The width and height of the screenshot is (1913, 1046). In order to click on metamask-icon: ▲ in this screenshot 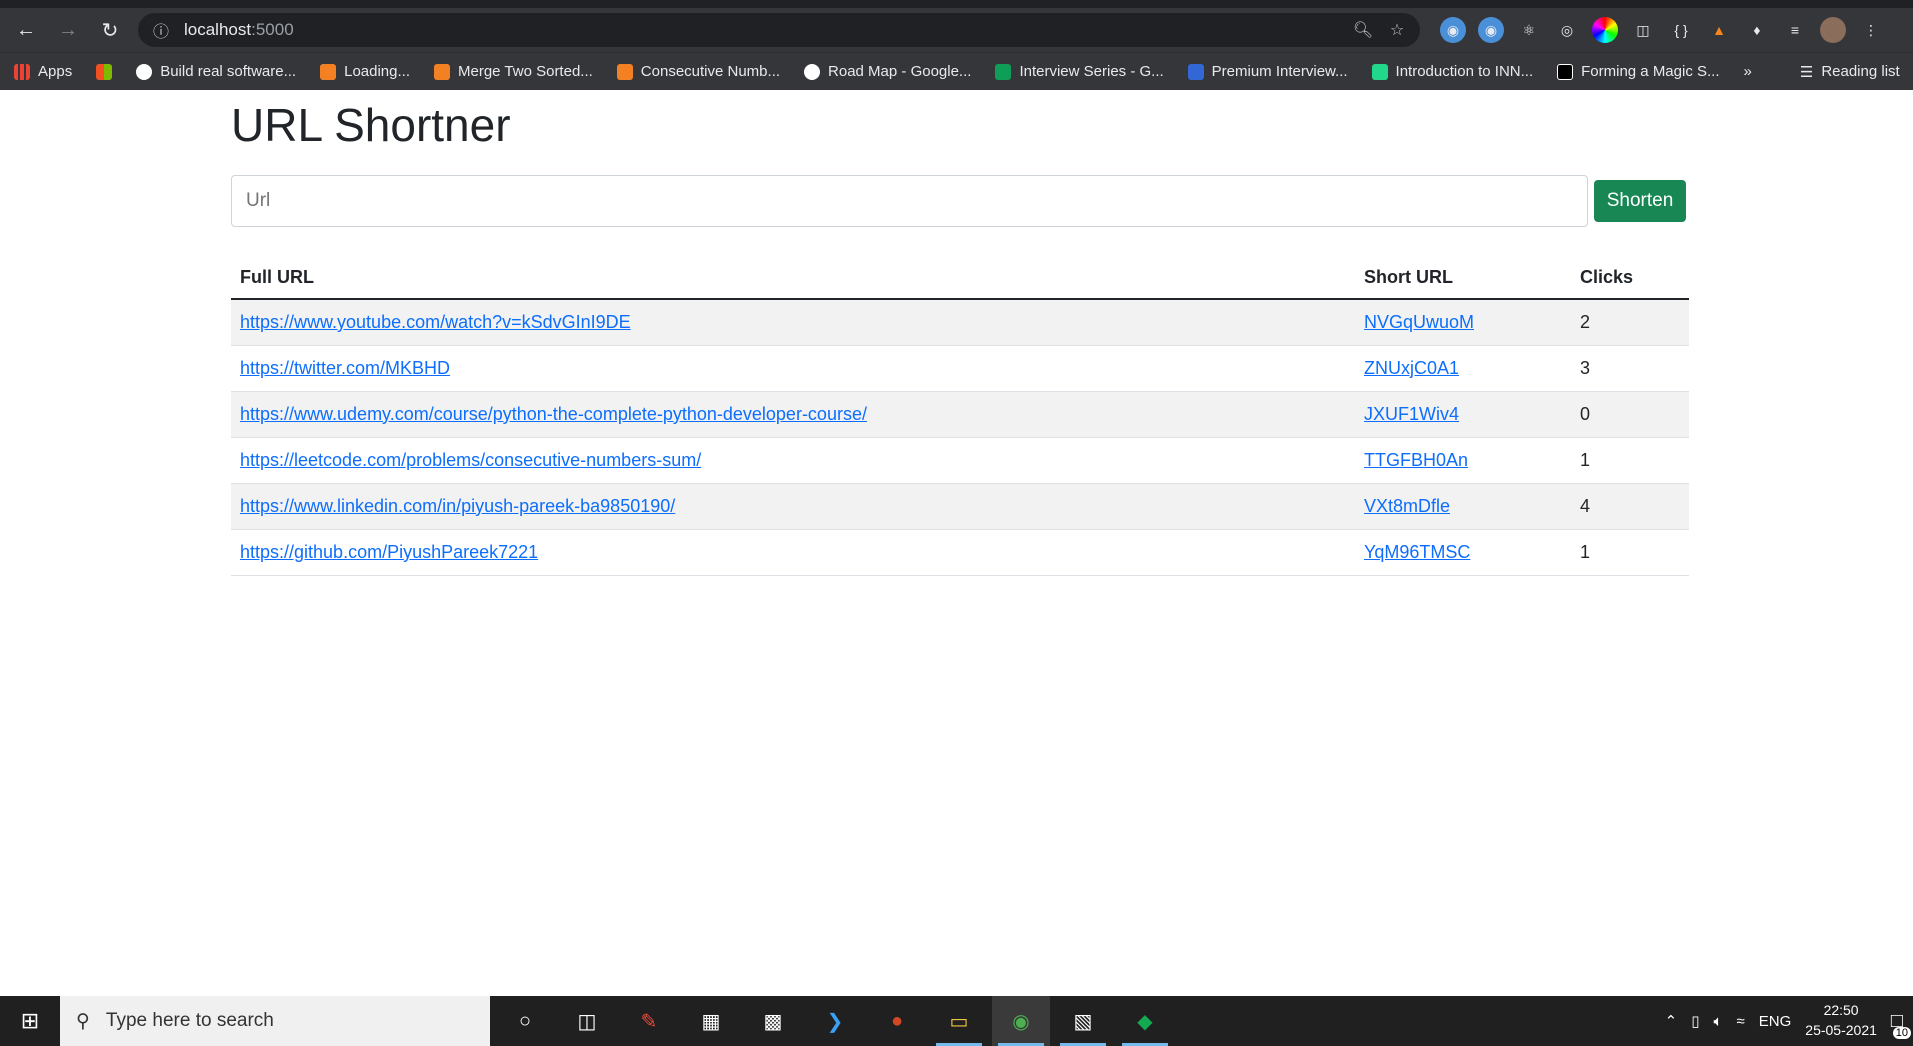, I will do `click(1719, 30)`.